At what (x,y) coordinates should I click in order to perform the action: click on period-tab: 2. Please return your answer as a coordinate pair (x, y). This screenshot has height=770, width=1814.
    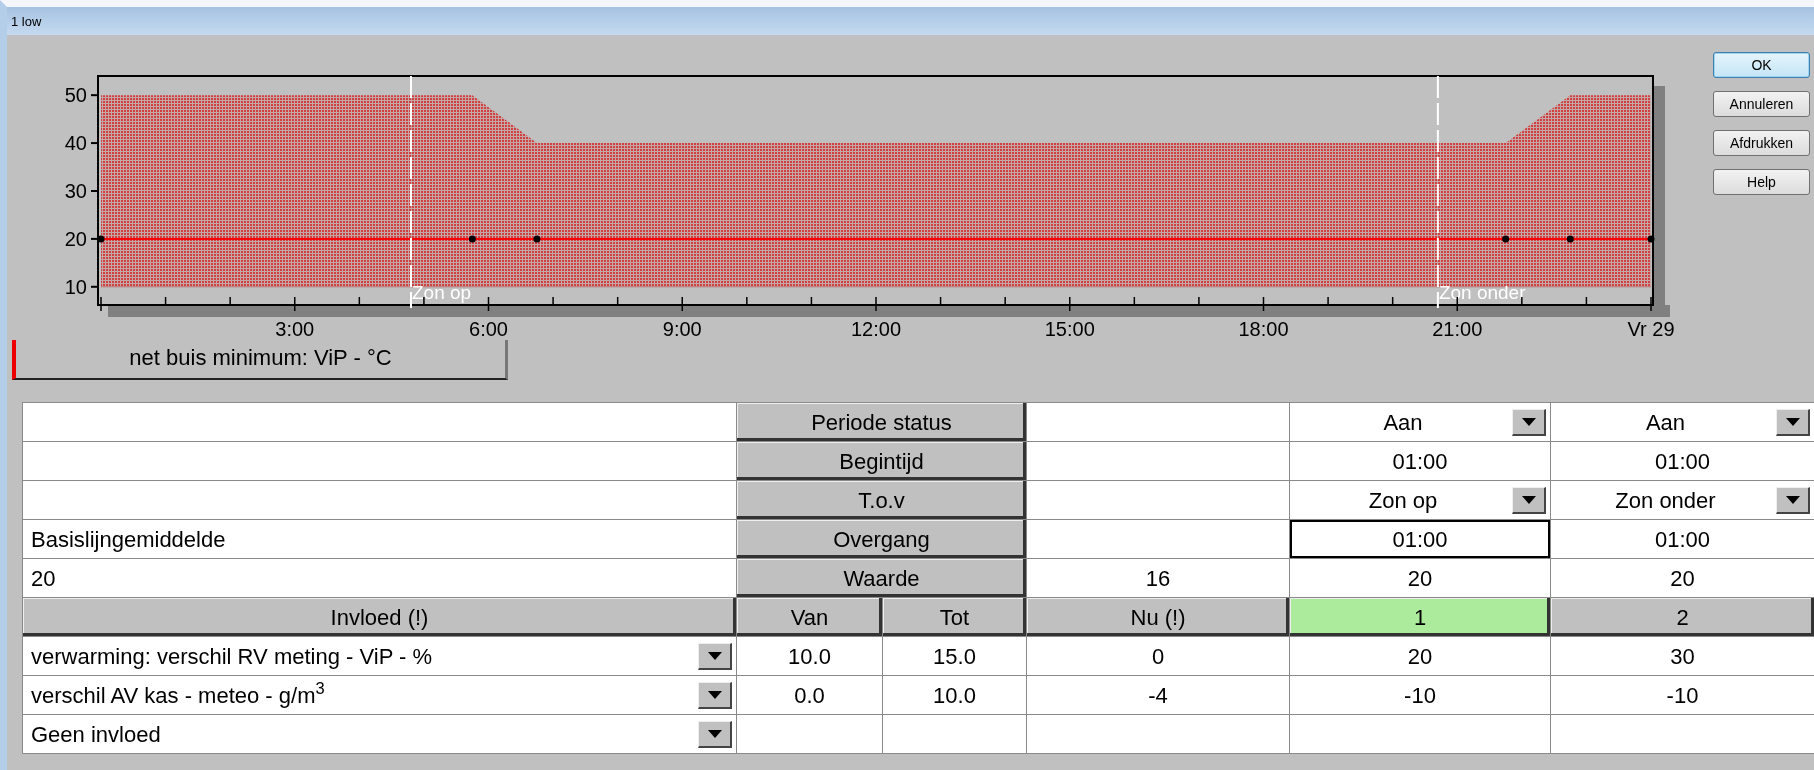
    Looking at the image, I should click on (1682, 617).